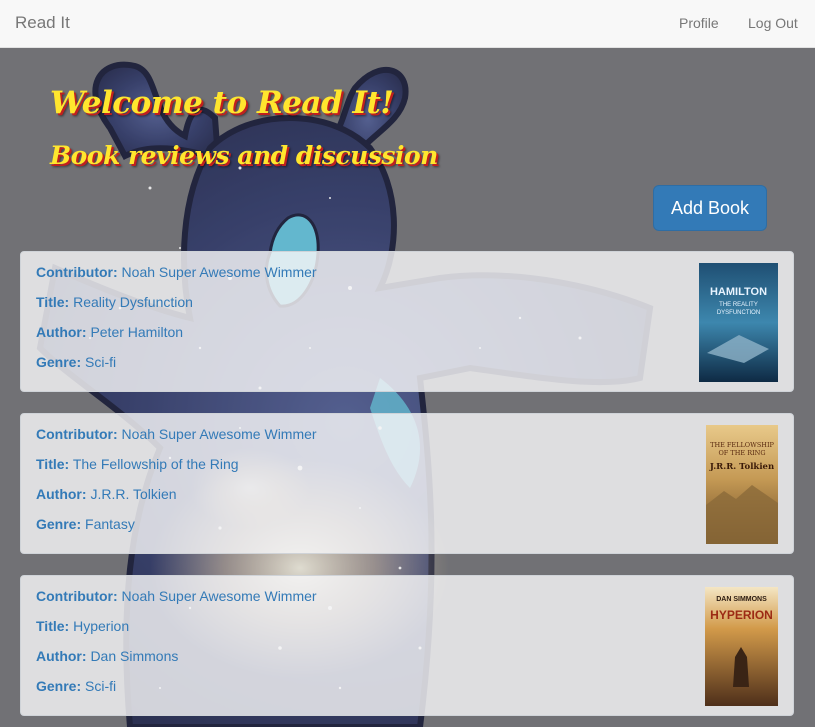 The height and width of the screenshot is (727, 815). I want to click on welcome-heading: Welcome to Read It!, so click(222, 103).